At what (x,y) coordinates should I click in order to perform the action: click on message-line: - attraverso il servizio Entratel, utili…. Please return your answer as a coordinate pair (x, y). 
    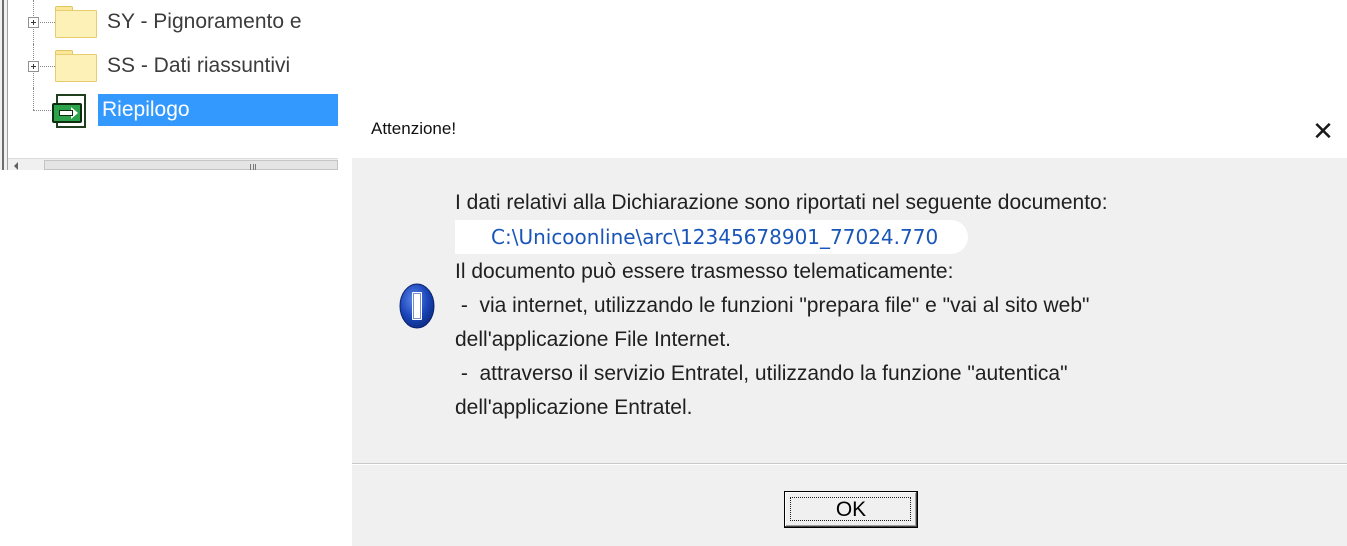
    Looking at the image, I should click on (761, 373).